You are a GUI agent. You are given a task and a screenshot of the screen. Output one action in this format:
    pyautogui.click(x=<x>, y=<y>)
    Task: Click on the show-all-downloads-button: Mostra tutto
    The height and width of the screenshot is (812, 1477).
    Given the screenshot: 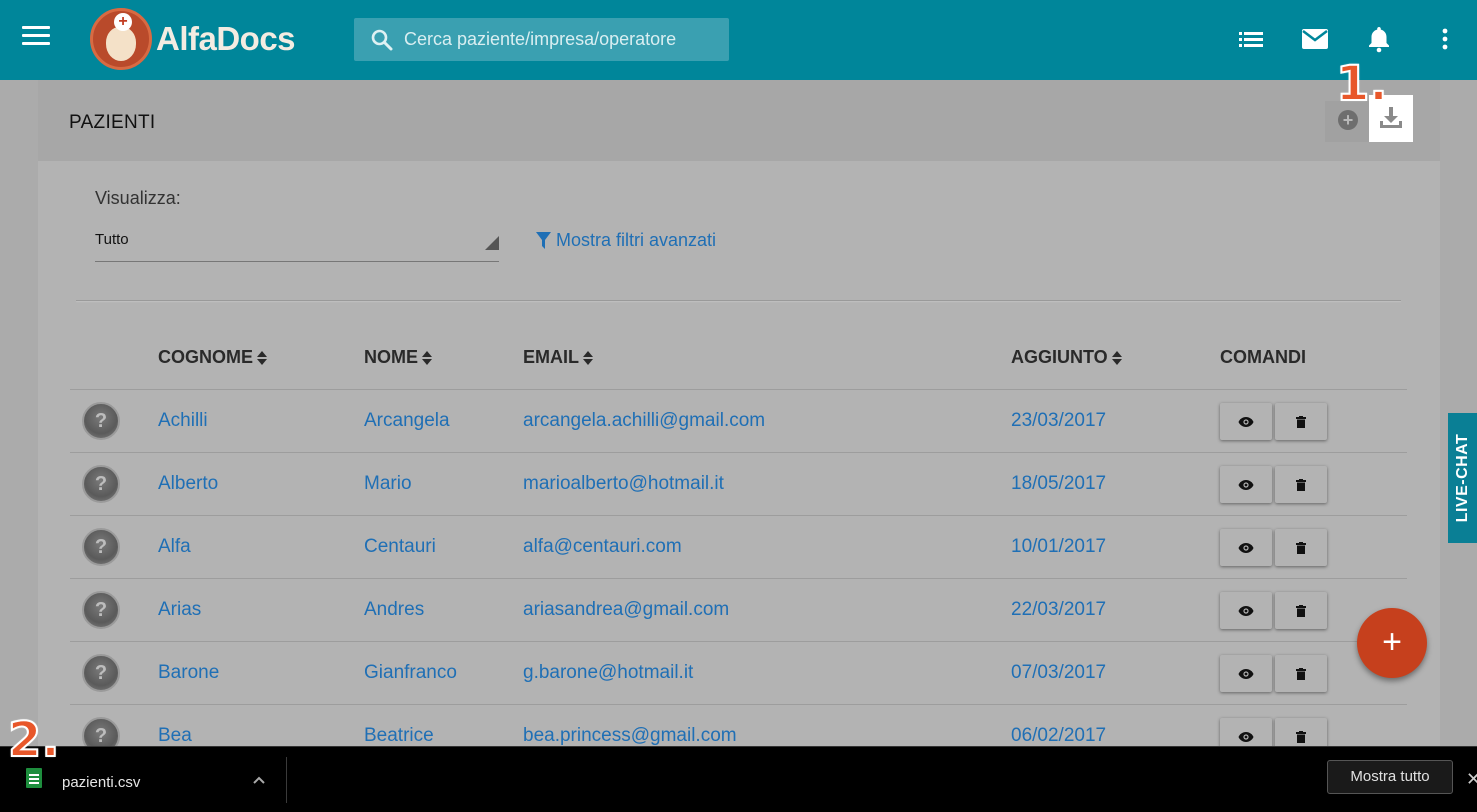 What is the action you would take?
    pyautogui.click(x=1390, y=777)
    